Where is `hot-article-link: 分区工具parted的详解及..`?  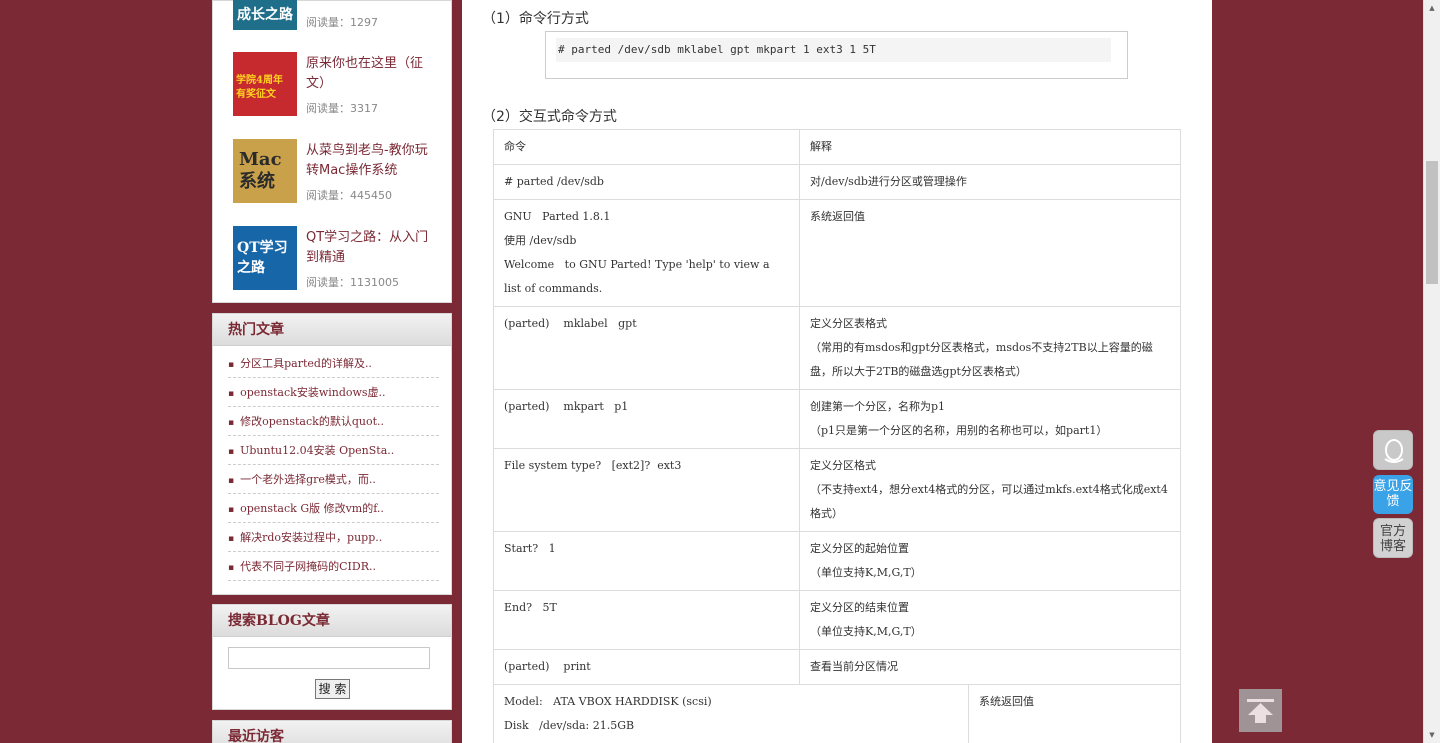
hot-article-link: 分区工具parted的详解及.. is located at coordinates (333, 363).